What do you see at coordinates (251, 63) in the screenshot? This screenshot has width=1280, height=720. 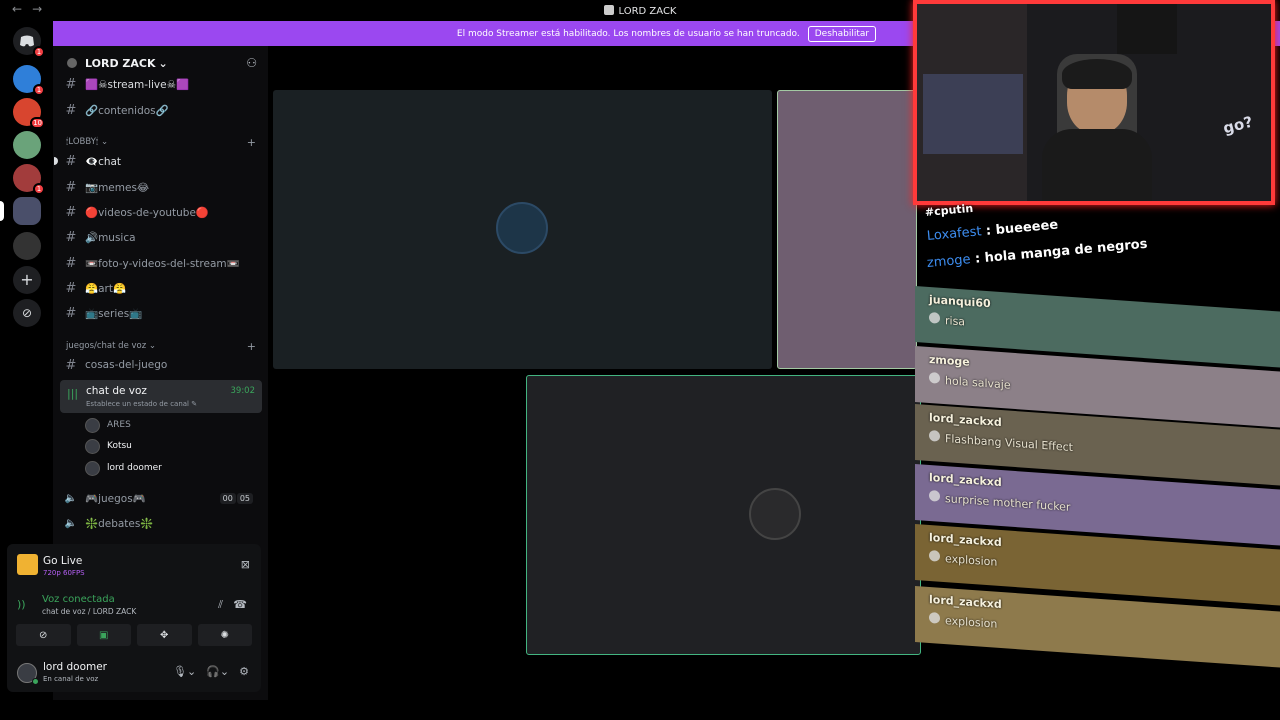 I see `invite-people-icon: ⚇` at bounding box center [251, 63].